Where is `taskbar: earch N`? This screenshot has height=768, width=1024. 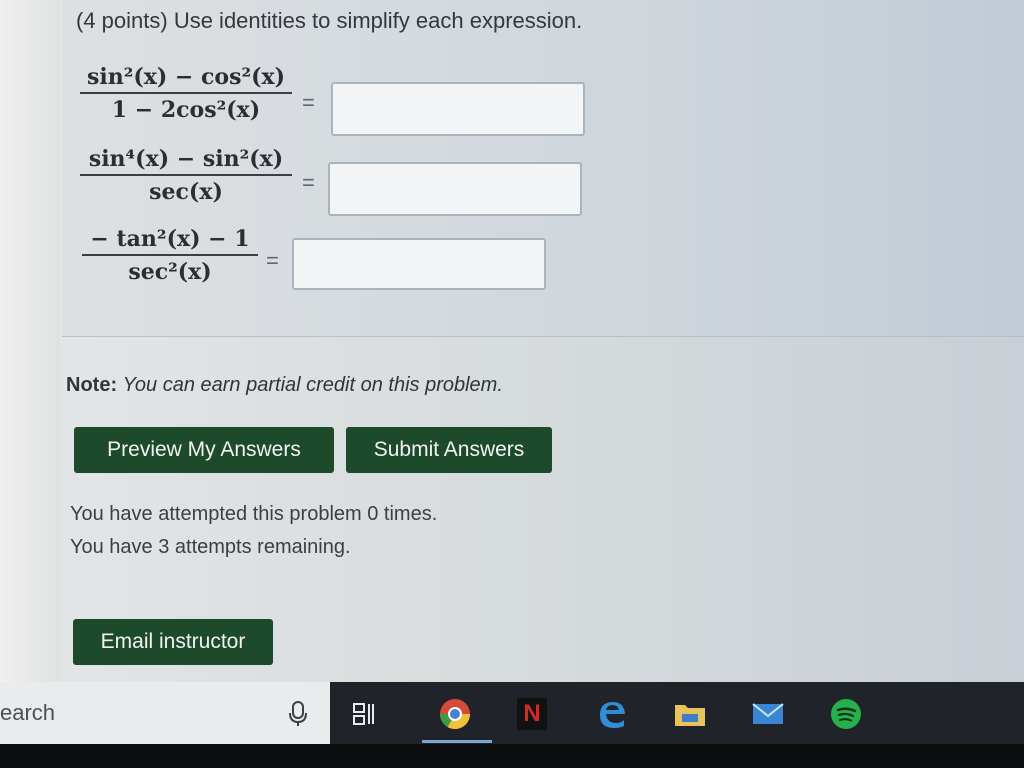 taskbar: earch N is located at coordinates (512, 713).